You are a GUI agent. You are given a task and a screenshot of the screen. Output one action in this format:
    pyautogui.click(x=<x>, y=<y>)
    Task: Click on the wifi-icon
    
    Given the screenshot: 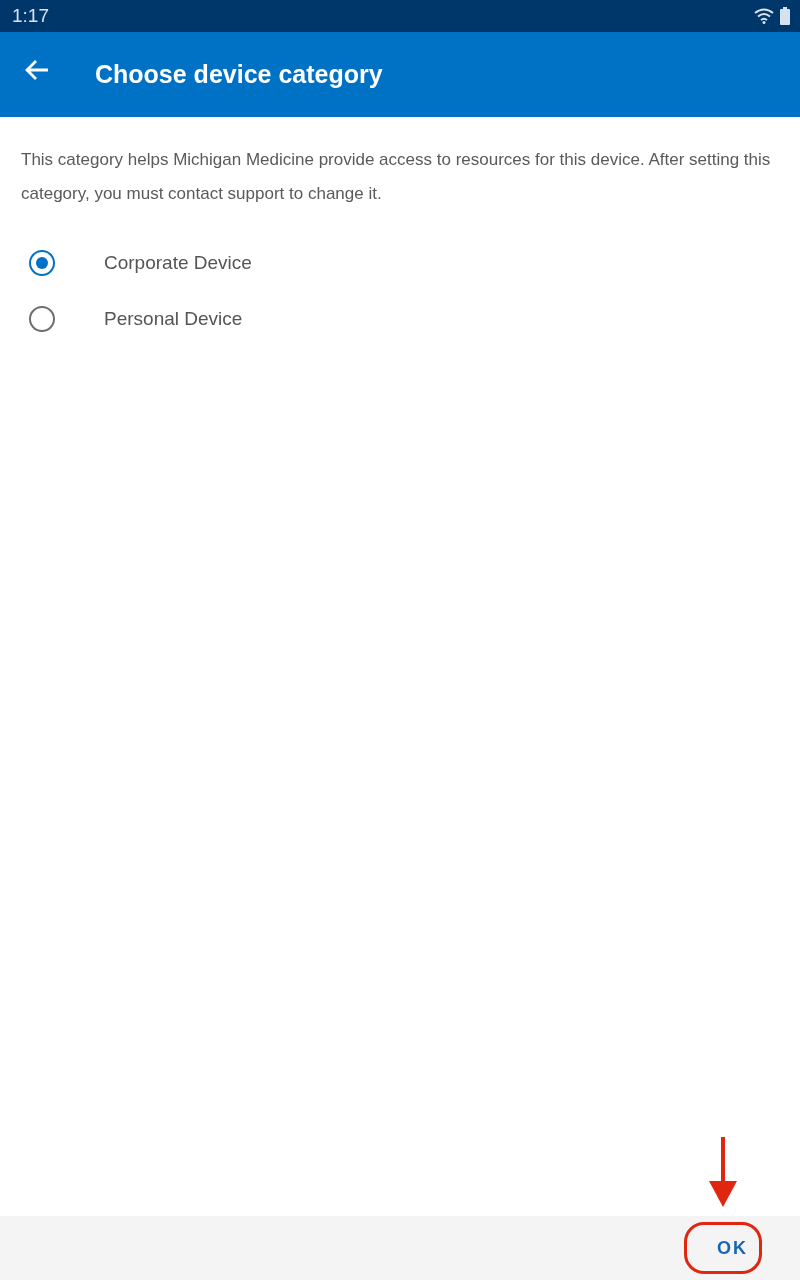 What is the action you would take?
    pyautogui.click(x=764, y=16)
    